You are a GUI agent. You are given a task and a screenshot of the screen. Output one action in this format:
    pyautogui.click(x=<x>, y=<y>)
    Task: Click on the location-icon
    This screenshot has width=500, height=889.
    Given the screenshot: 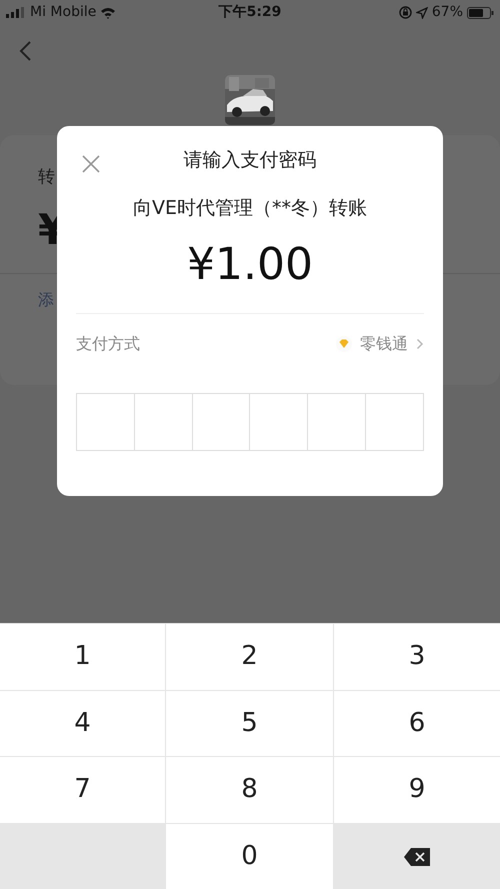 What is the action you would take?
    pyautogui.click(x=422, y=12)
    